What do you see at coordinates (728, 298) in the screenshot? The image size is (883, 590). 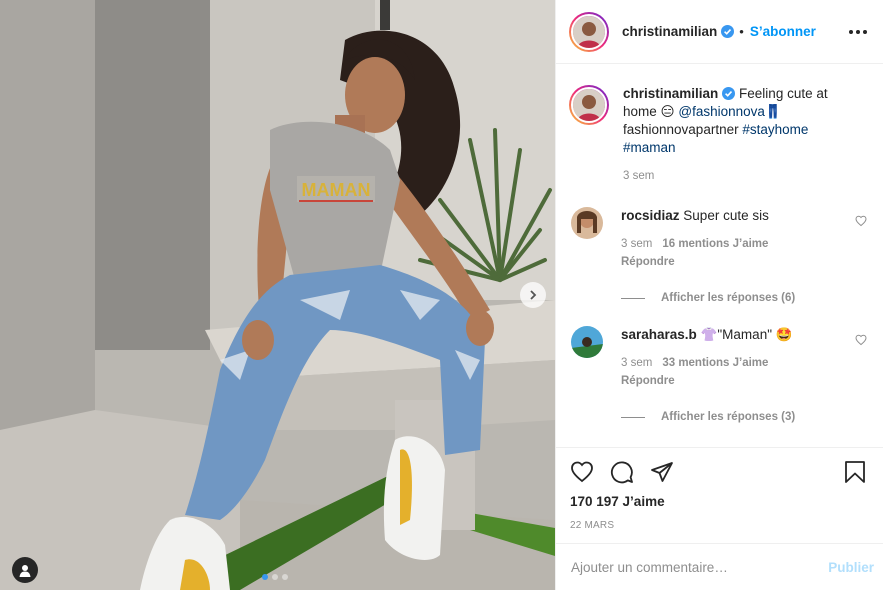 I see `view-replies-label: Afficher les réponses (6)` at bounding box center [728, 298].